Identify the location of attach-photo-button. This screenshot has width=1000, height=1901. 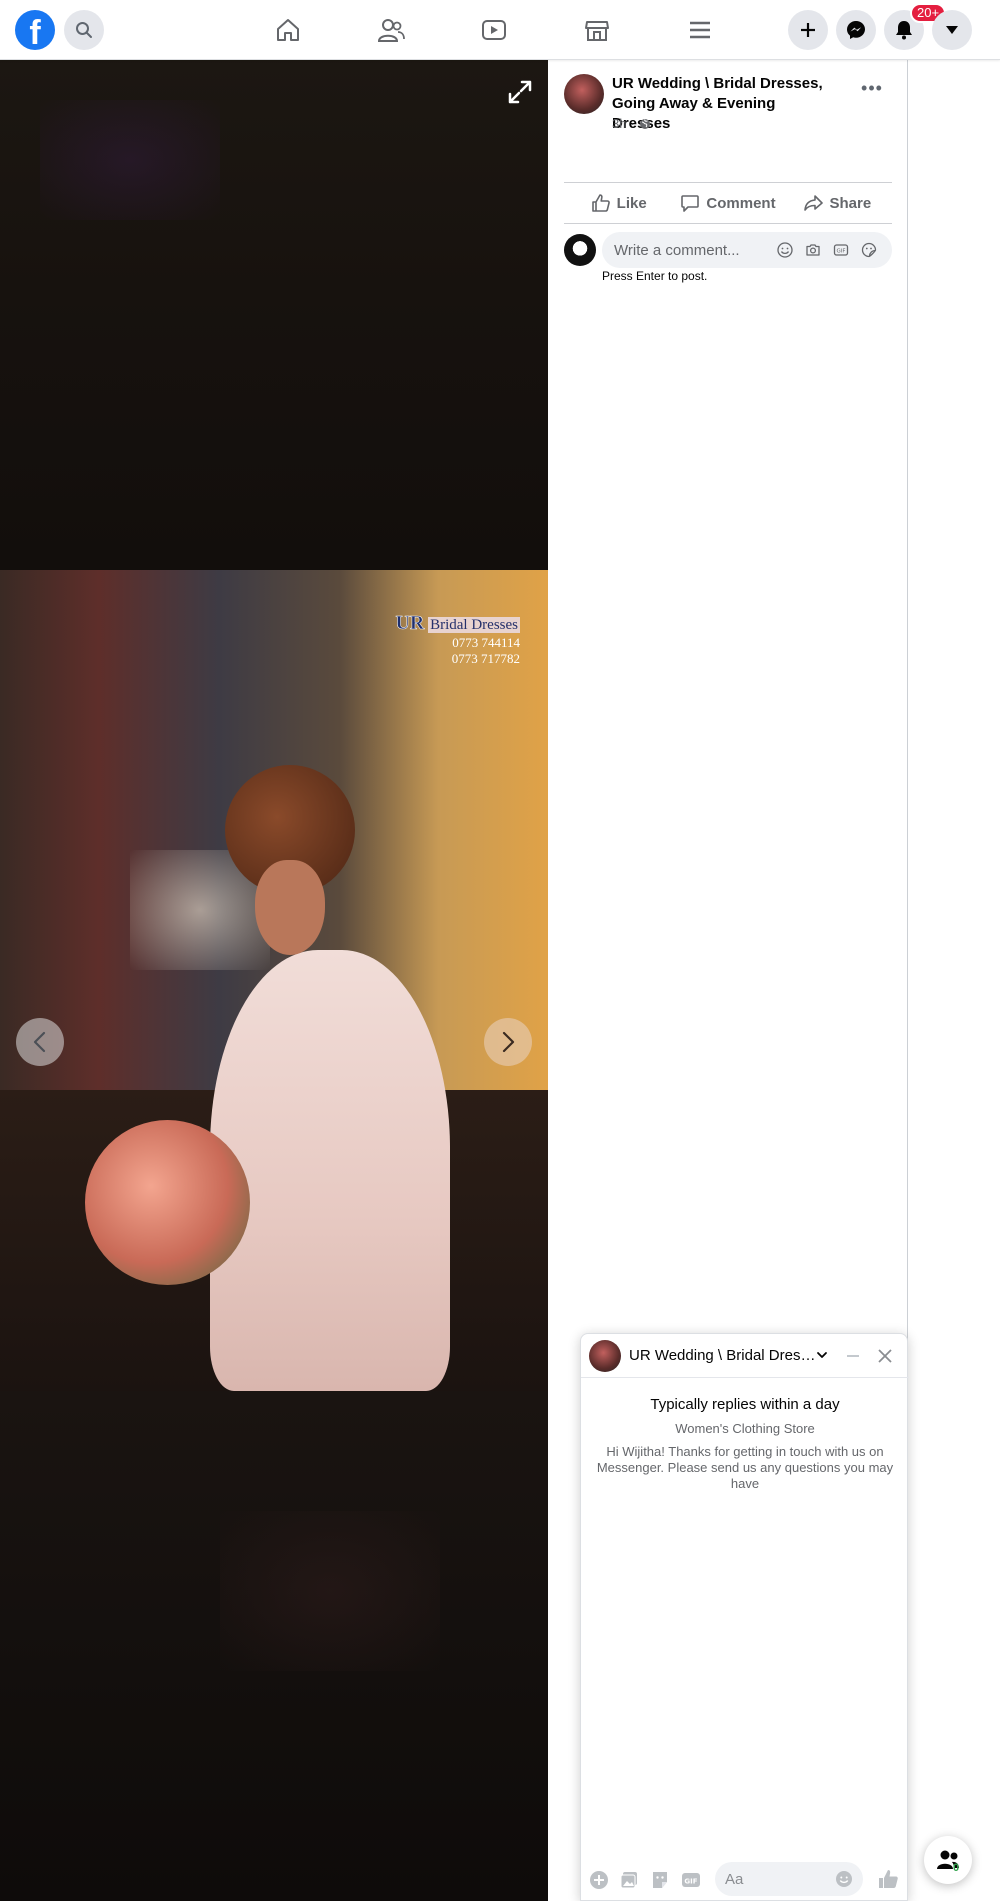
(629, 1880).